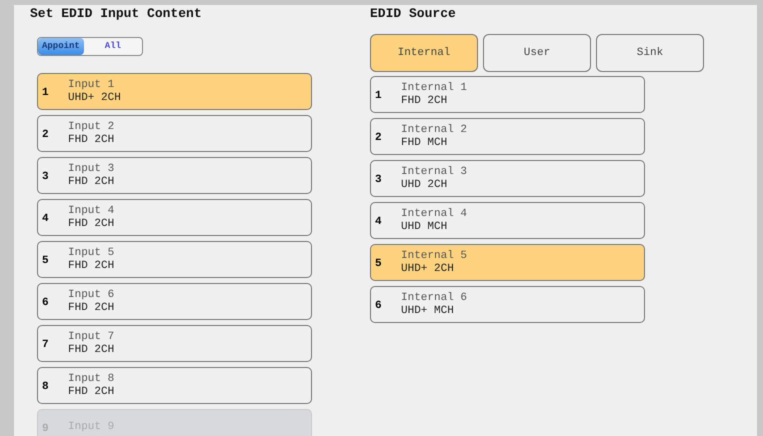 The width and height of the screenshot is (763, 436). Describe the element at coordinates (507, 262) in the screenshot. I see `source-item: 5 Internal 5 UHD+ 2CH` at that location.